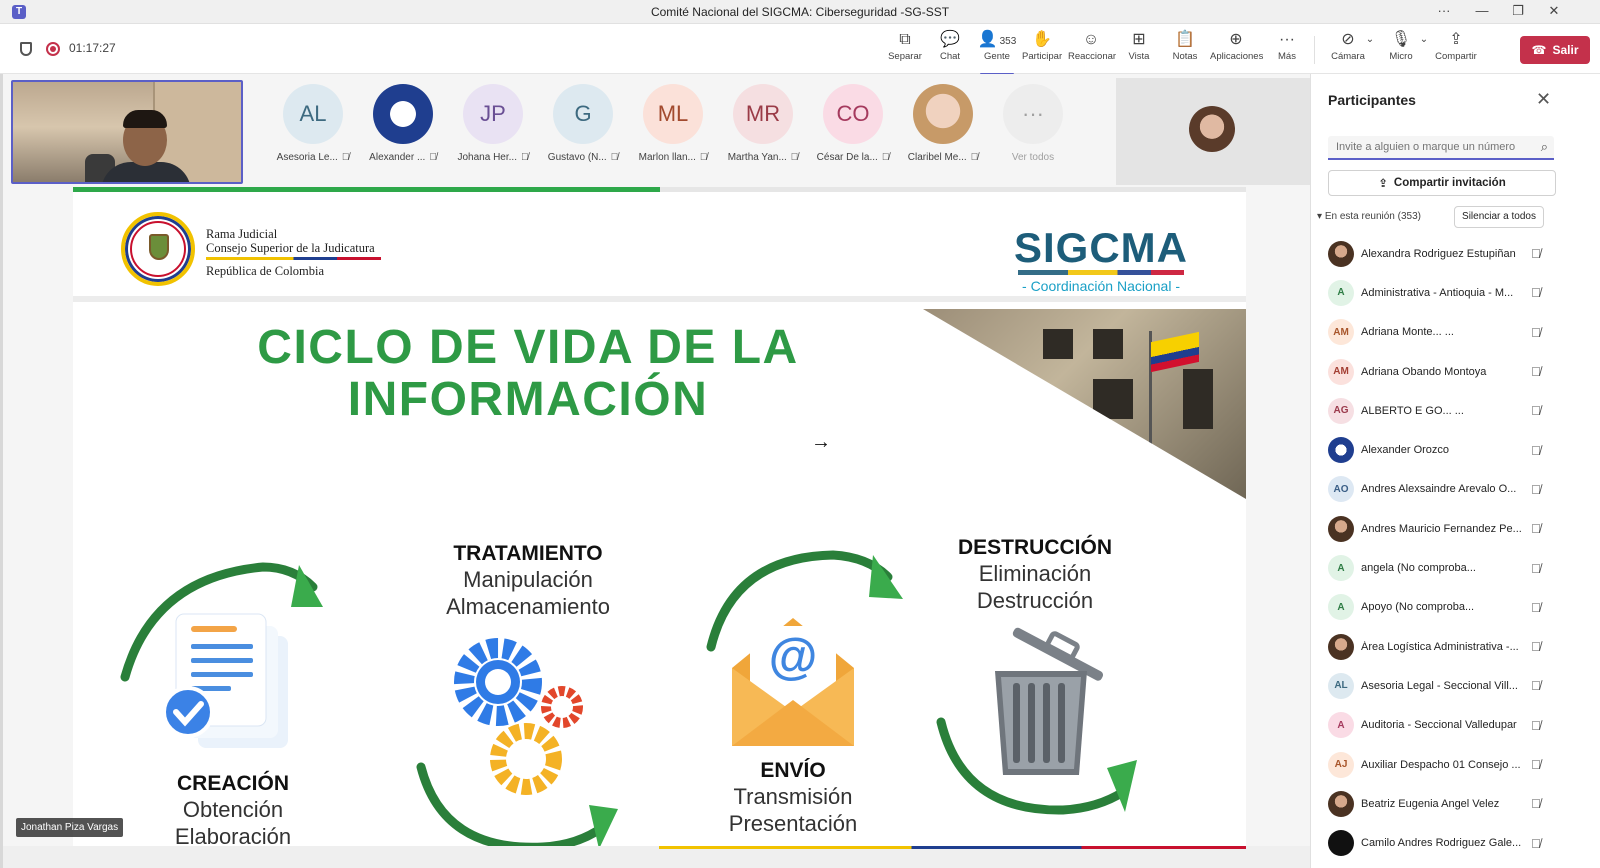 This screenshot has height=868, width=1600. What do you see at coordinates (950, 50) in the screenshot?
I see `chat-button: 💬 Chat` at bounding box center [950, 50].